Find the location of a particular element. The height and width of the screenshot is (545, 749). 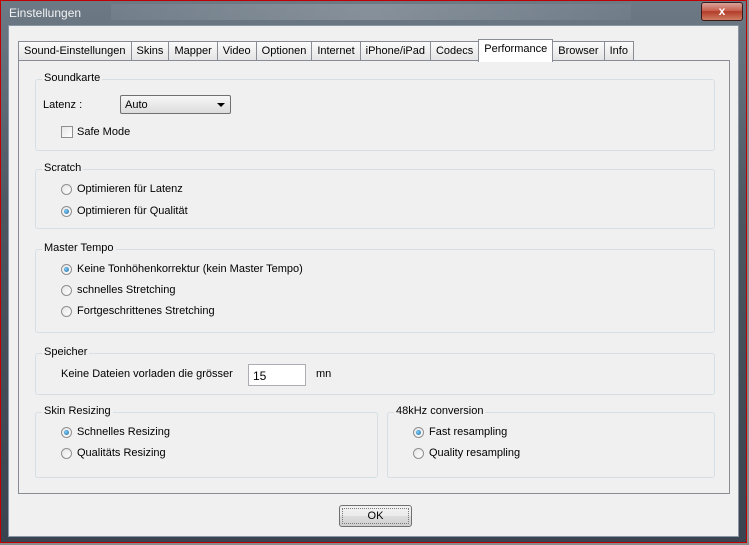

radio-quality-resampling: Quality resampling is located at coordinates (466, 453).